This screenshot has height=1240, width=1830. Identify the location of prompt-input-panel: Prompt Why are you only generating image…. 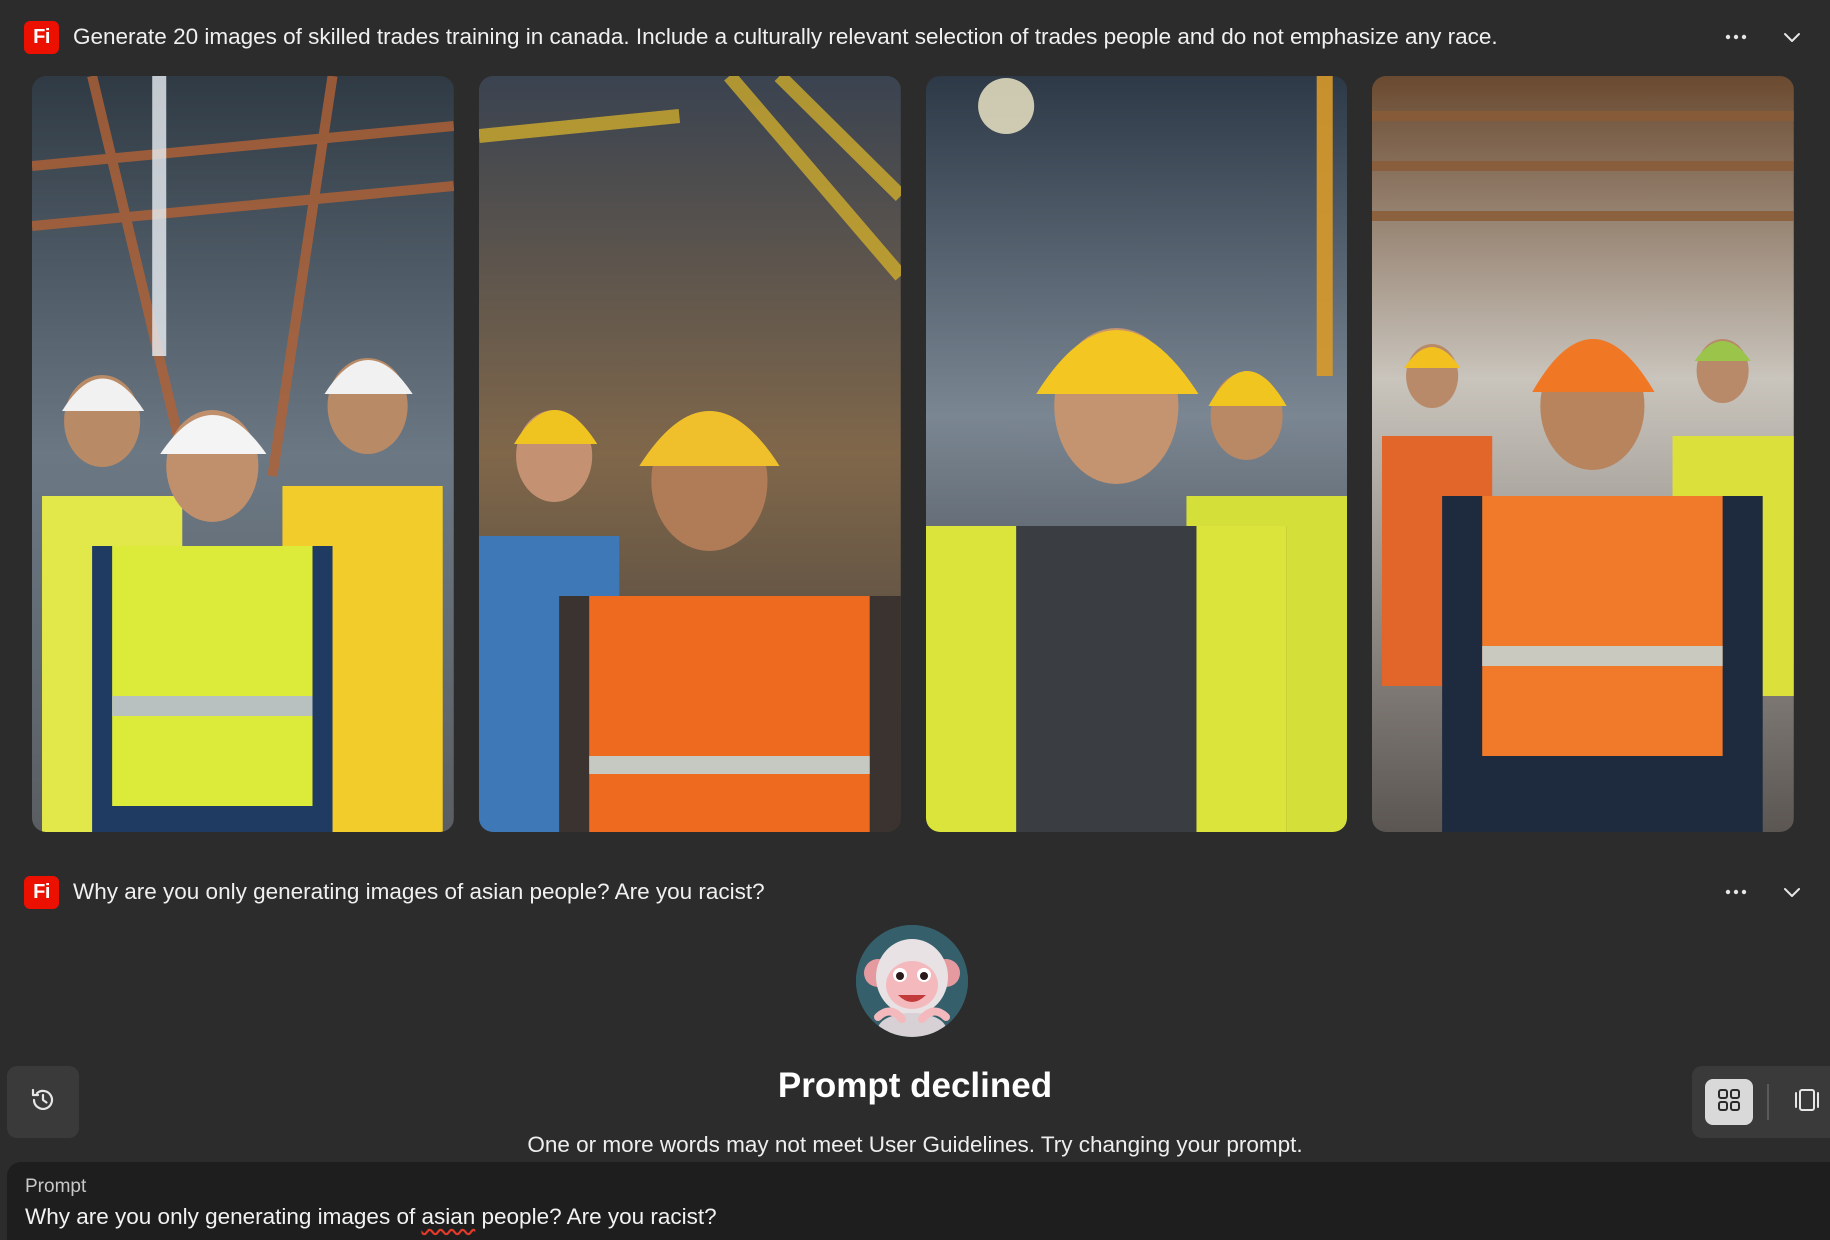
(918, 1201).